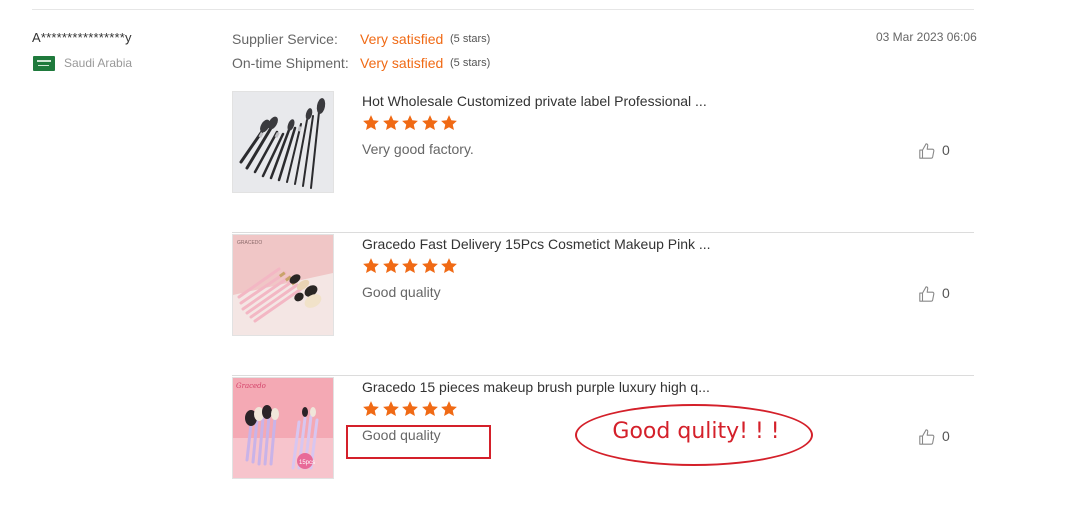  Describe the element at coordinates (402, 63) in the screenshot. I see `on-time-shipment-value: Very satisfied` at that location.